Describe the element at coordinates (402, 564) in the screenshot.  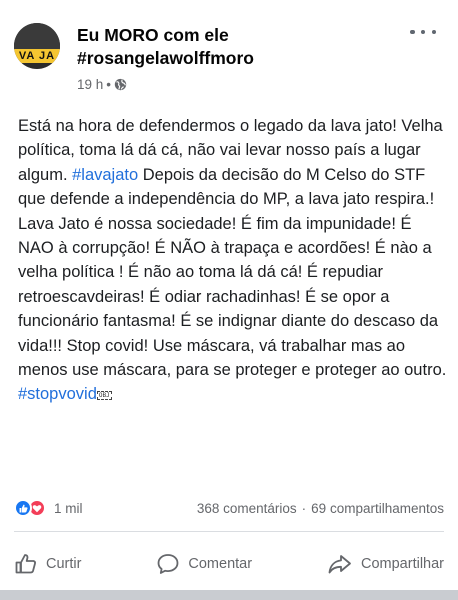
I see `share-label: Compartilhar` at that location.